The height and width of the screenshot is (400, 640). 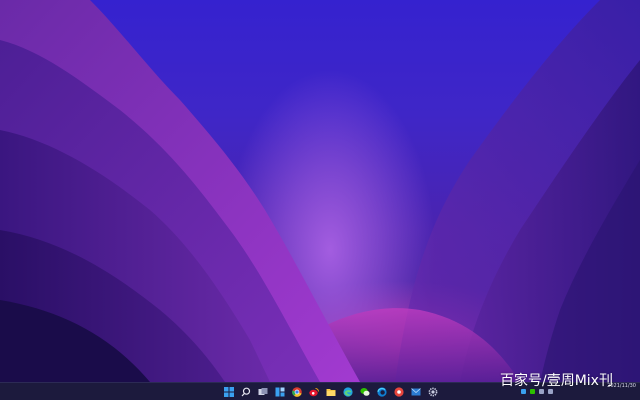 I want to click on file-explorer-icon, so click(x=331, y=392).